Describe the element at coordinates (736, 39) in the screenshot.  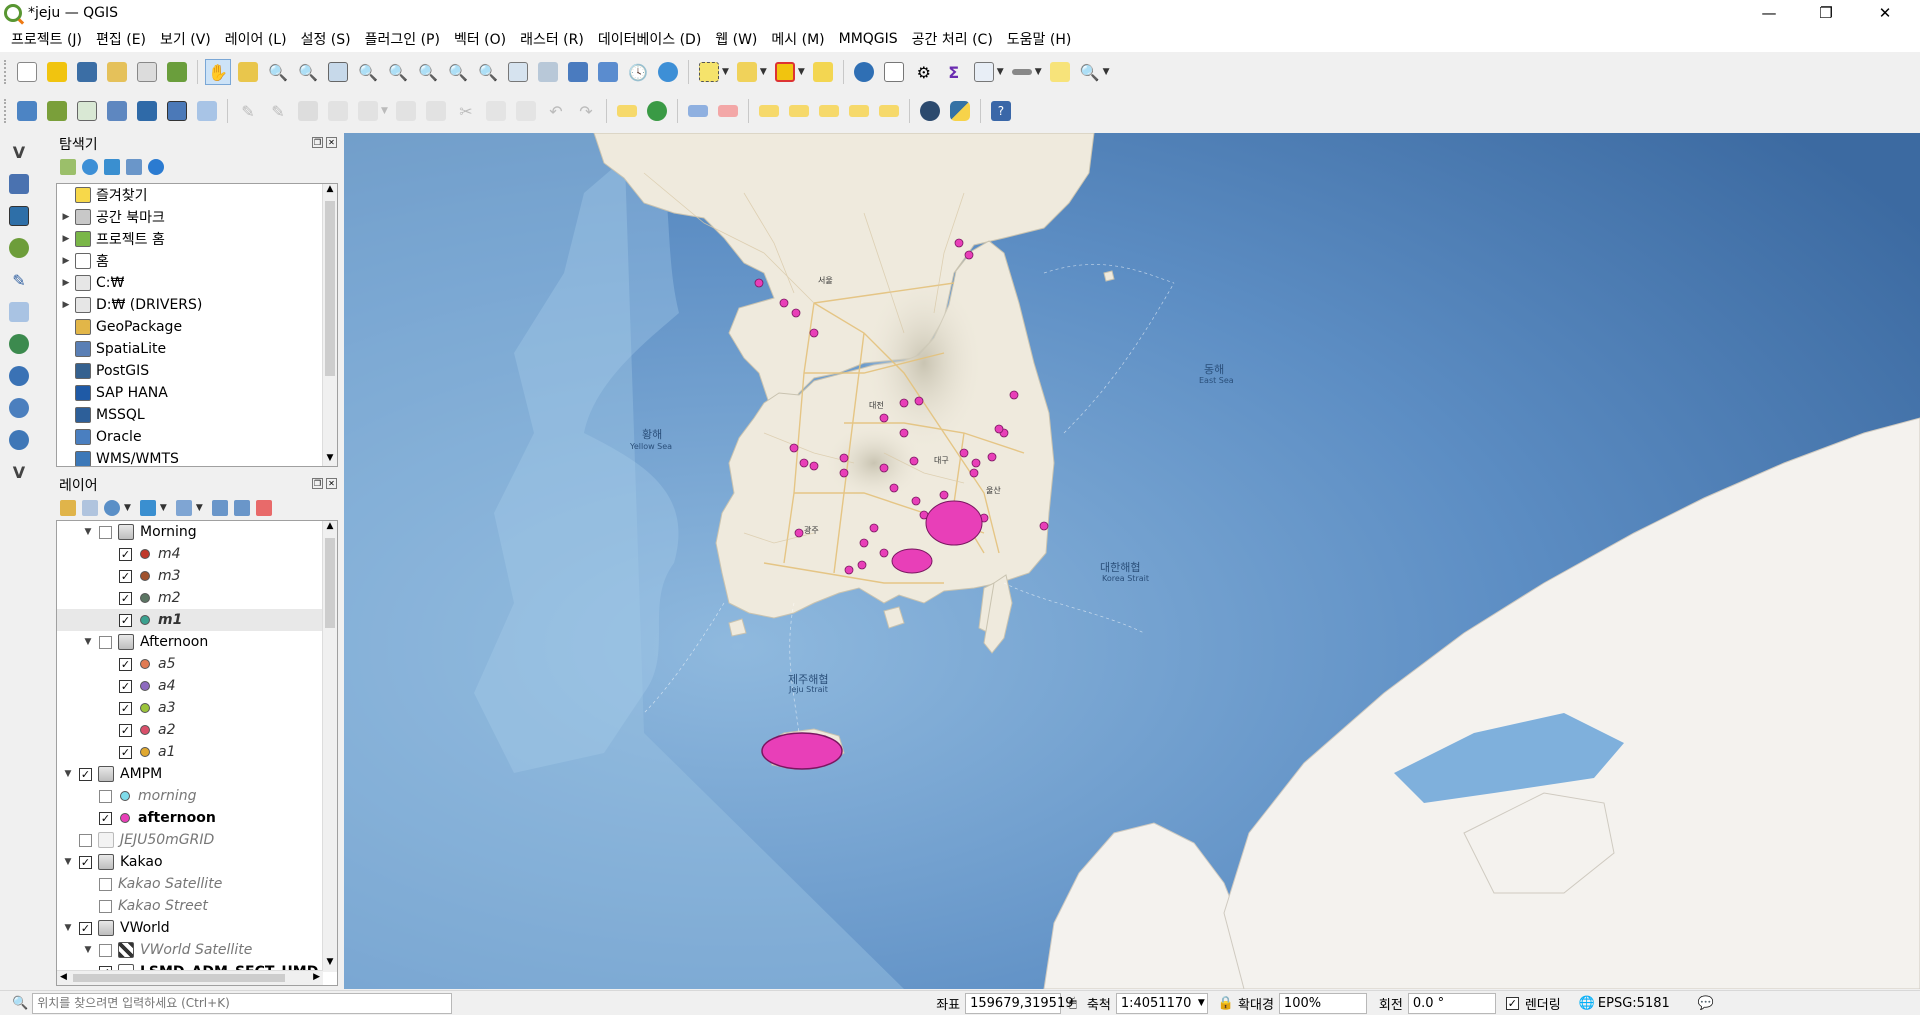
I see `menu-web: 웹 (W)` at that location.